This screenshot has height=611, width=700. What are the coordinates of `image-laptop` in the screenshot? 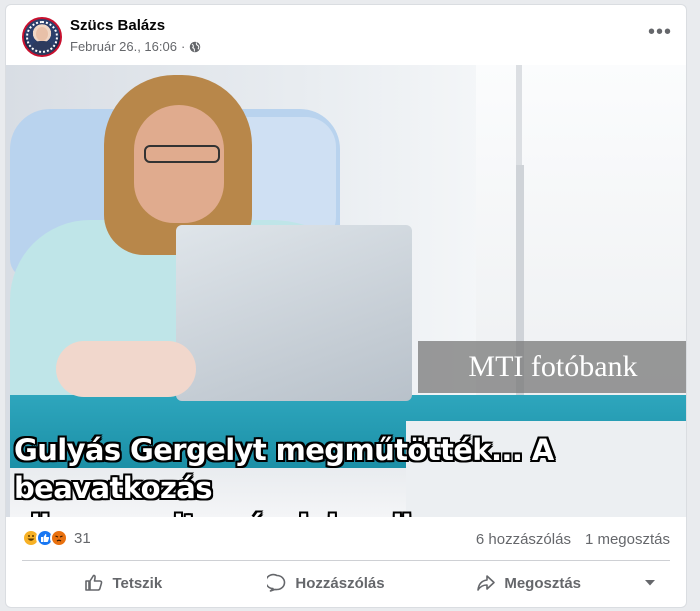 It's located at (294, 313).